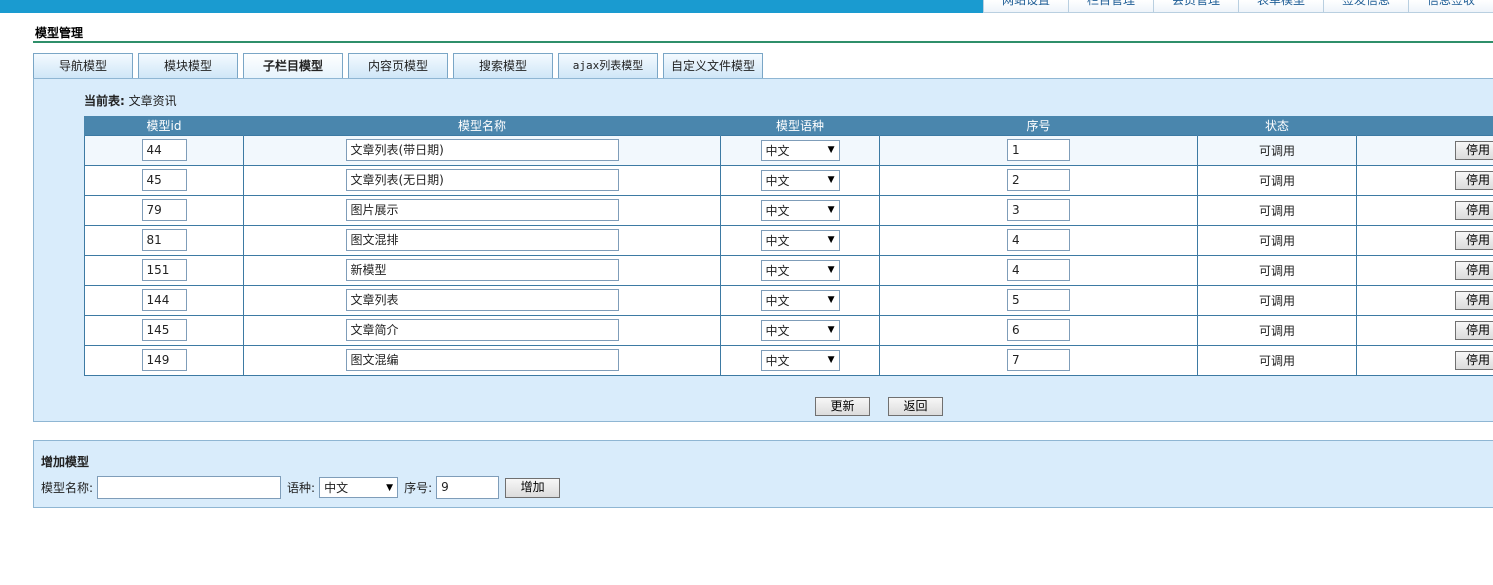 This screenshot has height=585, width=1493. I want to click on model-id-input: 144, so click(164, 300).